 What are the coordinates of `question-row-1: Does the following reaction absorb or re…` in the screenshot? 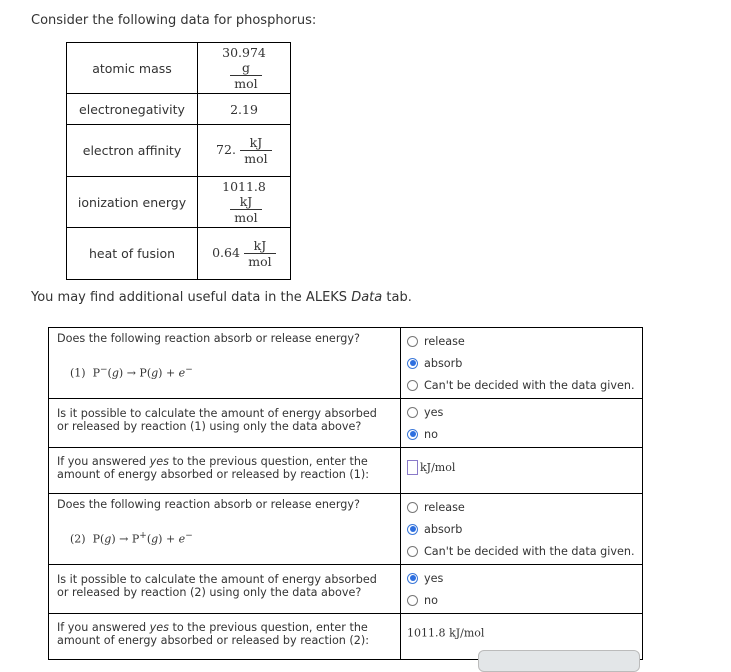 It's located at (345, 363).